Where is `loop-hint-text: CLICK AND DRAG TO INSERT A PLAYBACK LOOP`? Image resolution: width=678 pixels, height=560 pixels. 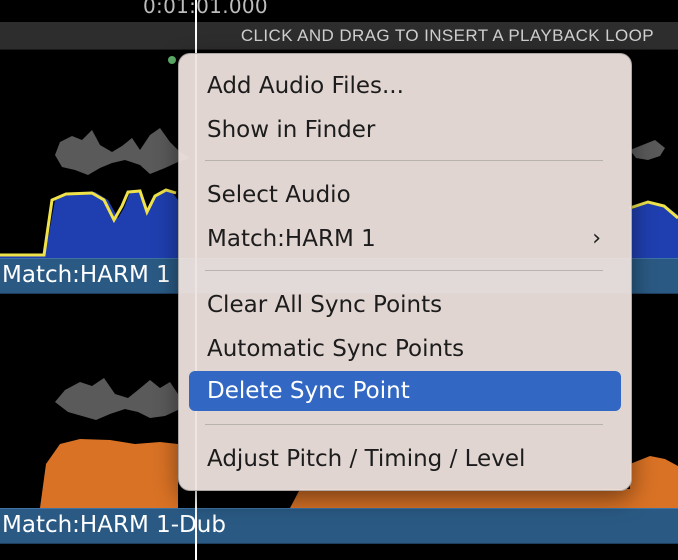
loop-hint-text: CLICK AND DRAG TO INSERT A PLAYBACK LOOP is located at coordinates (447, 35).